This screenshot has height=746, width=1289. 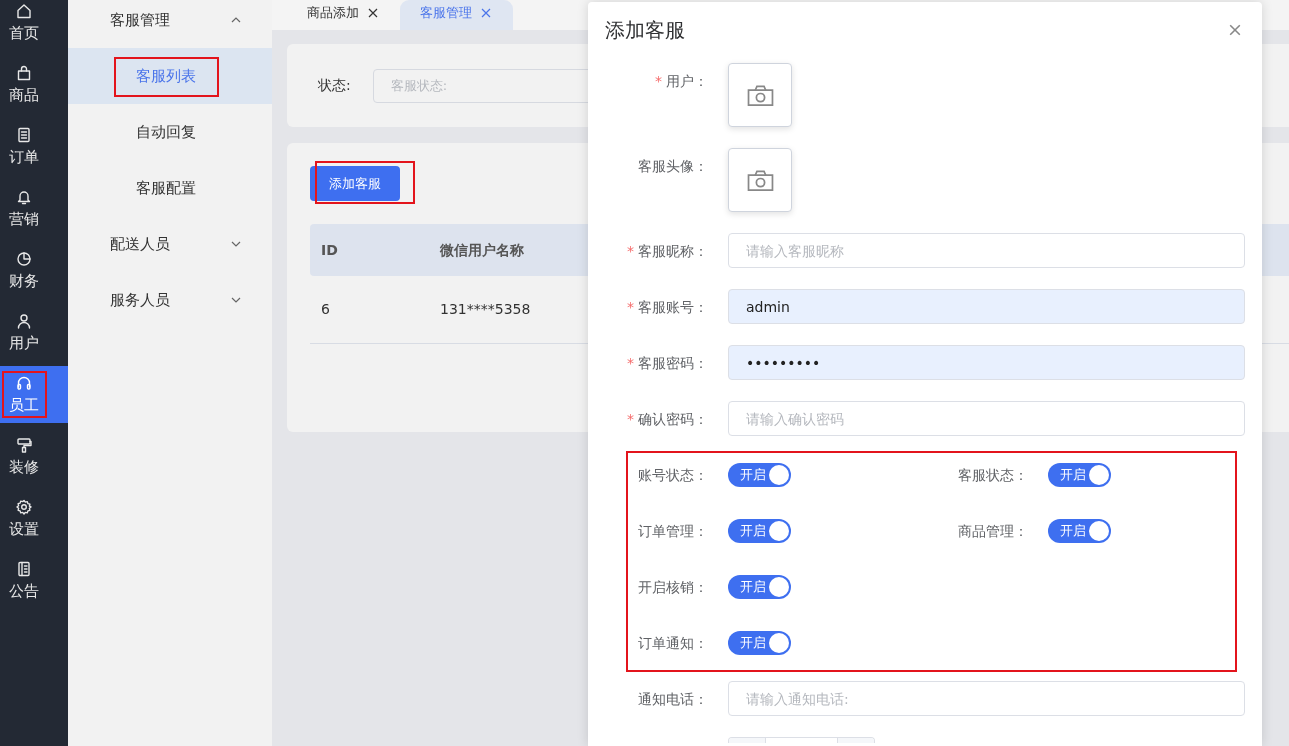 I want to click on submenu-item: 自动回复, so click(x=170, y=132).